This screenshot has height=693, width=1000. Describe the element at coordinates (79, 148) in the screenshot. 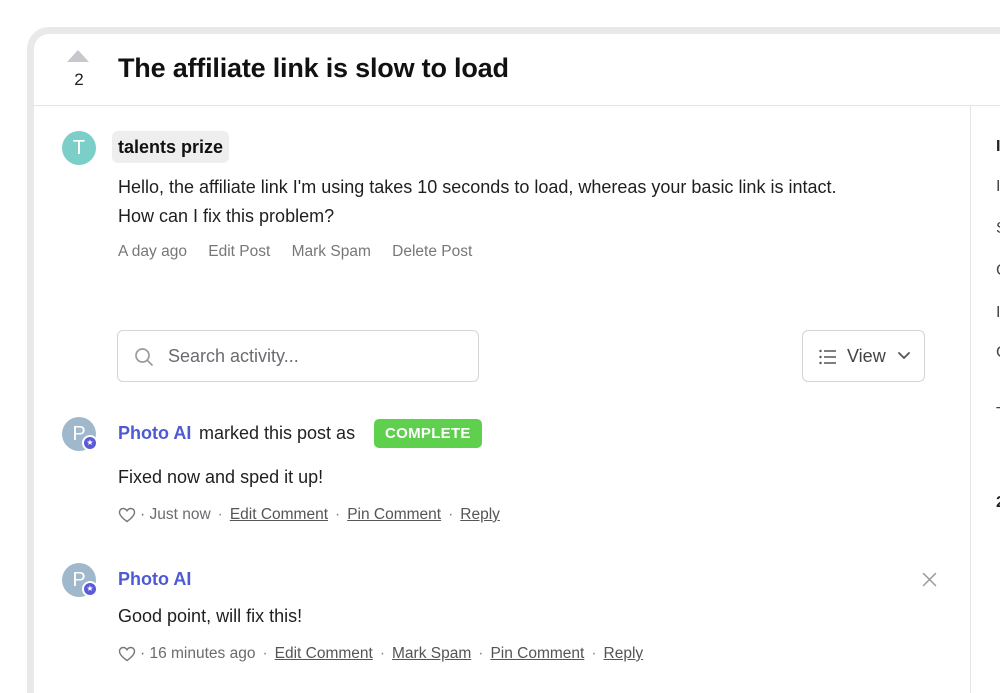

I see `author-avatar: T` at that location.